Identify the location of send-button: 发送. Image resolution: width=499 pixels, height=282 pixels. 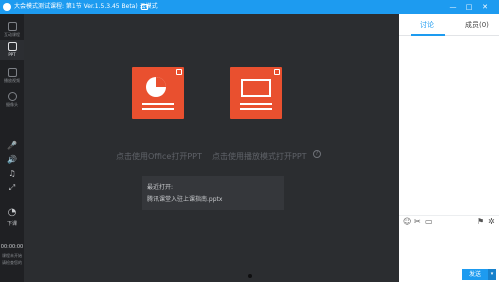
(475, 274).